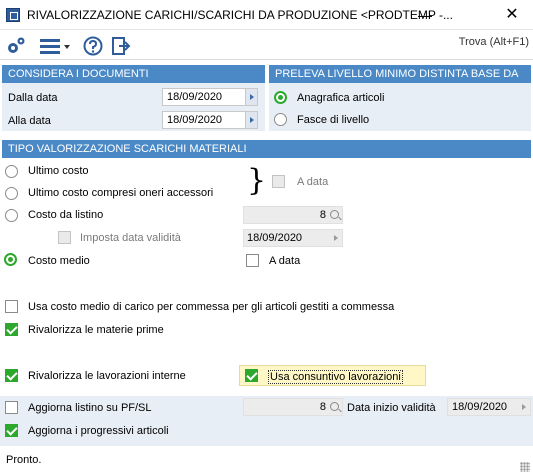  Describe the element at coordinates (333, 120) in the screenshot. I see `fasce-label: Fasce di livello` at that location.